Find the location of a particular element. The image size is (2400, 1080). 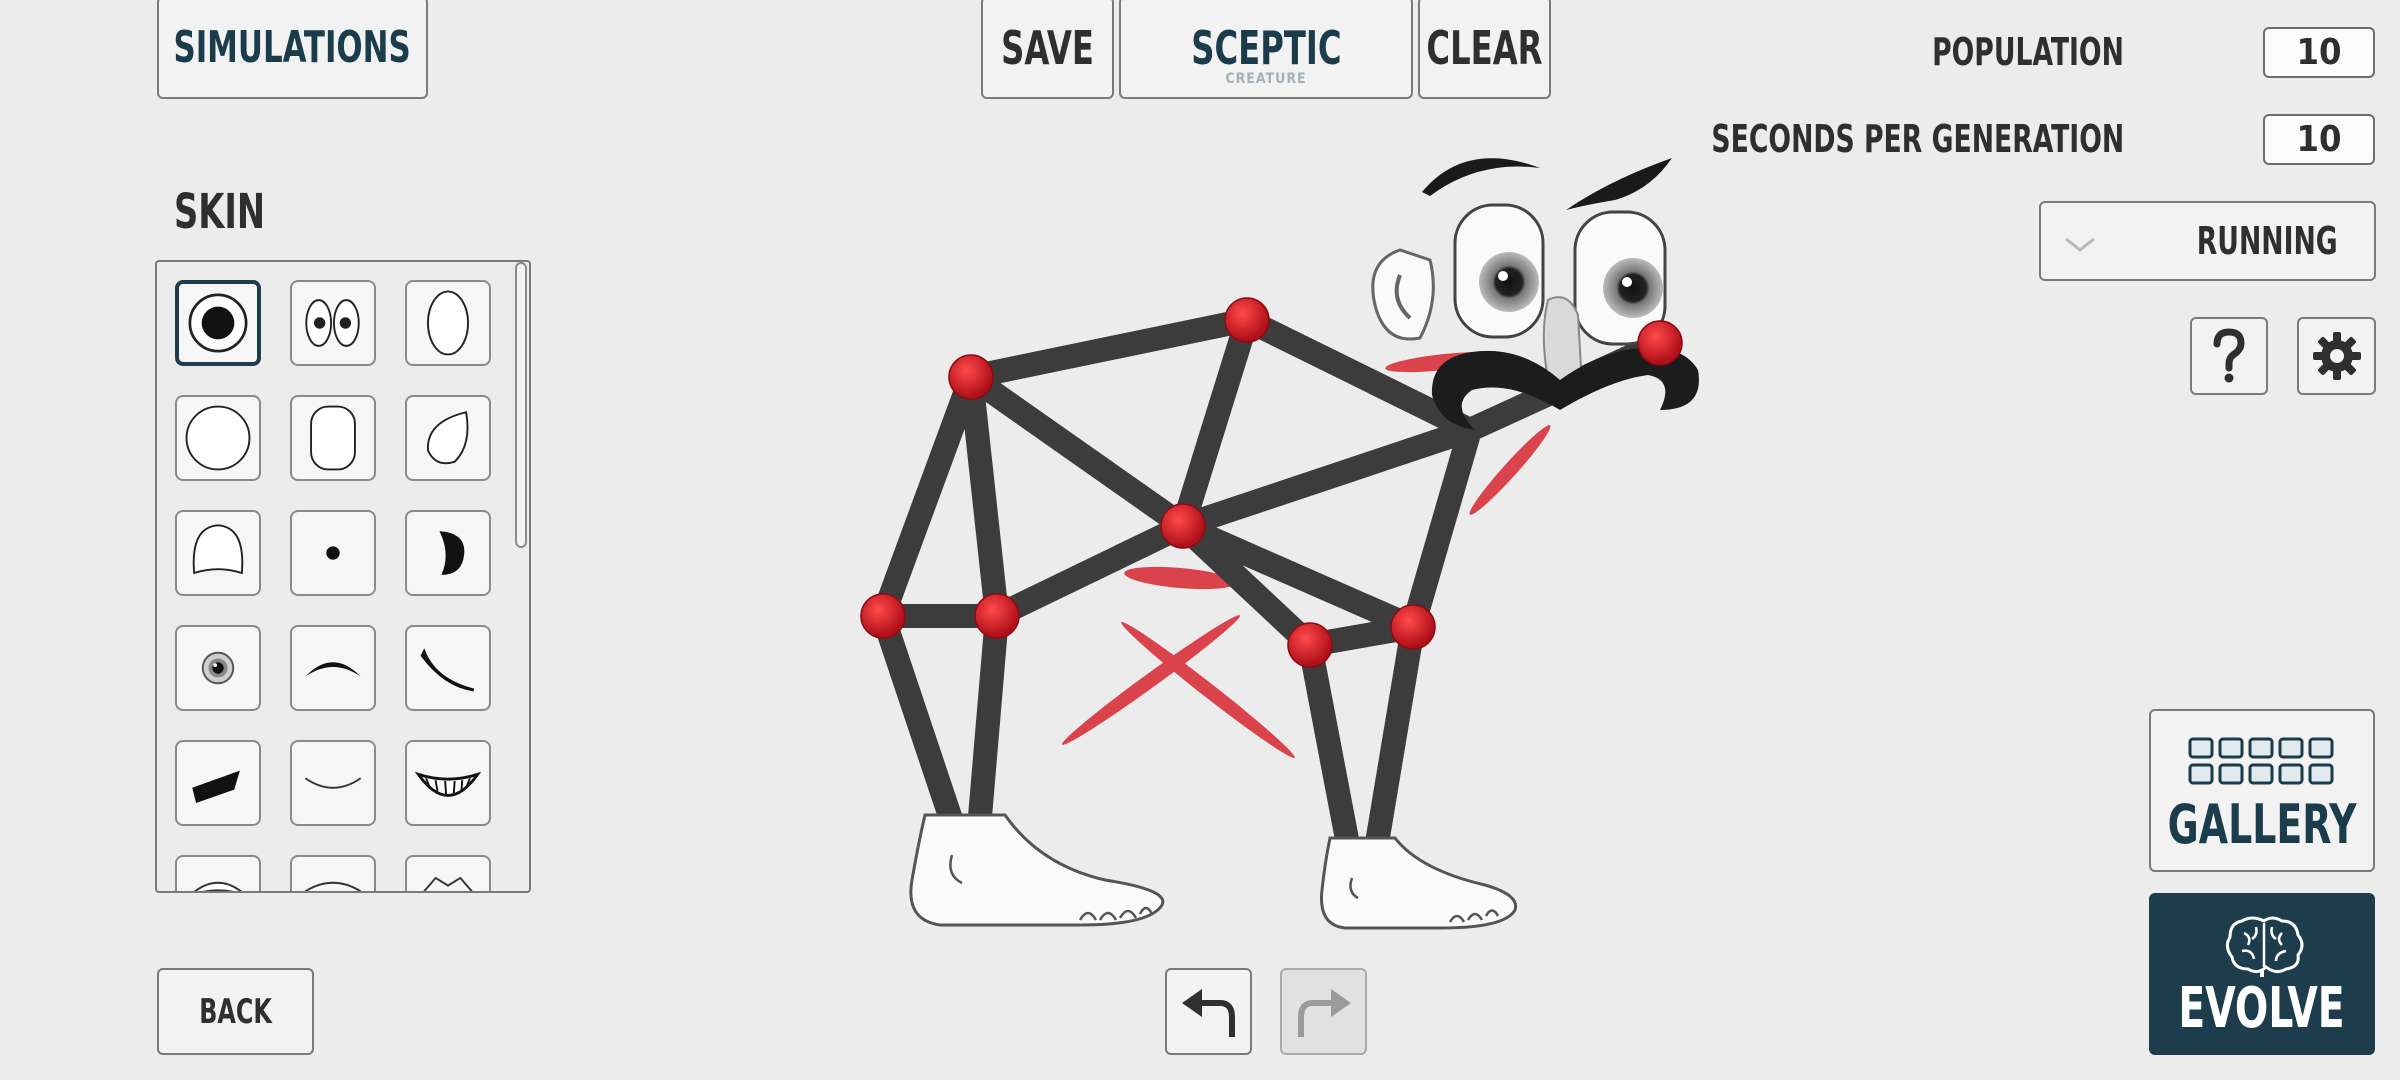

skin-item-round-eye is located at coordinates (218, 438).